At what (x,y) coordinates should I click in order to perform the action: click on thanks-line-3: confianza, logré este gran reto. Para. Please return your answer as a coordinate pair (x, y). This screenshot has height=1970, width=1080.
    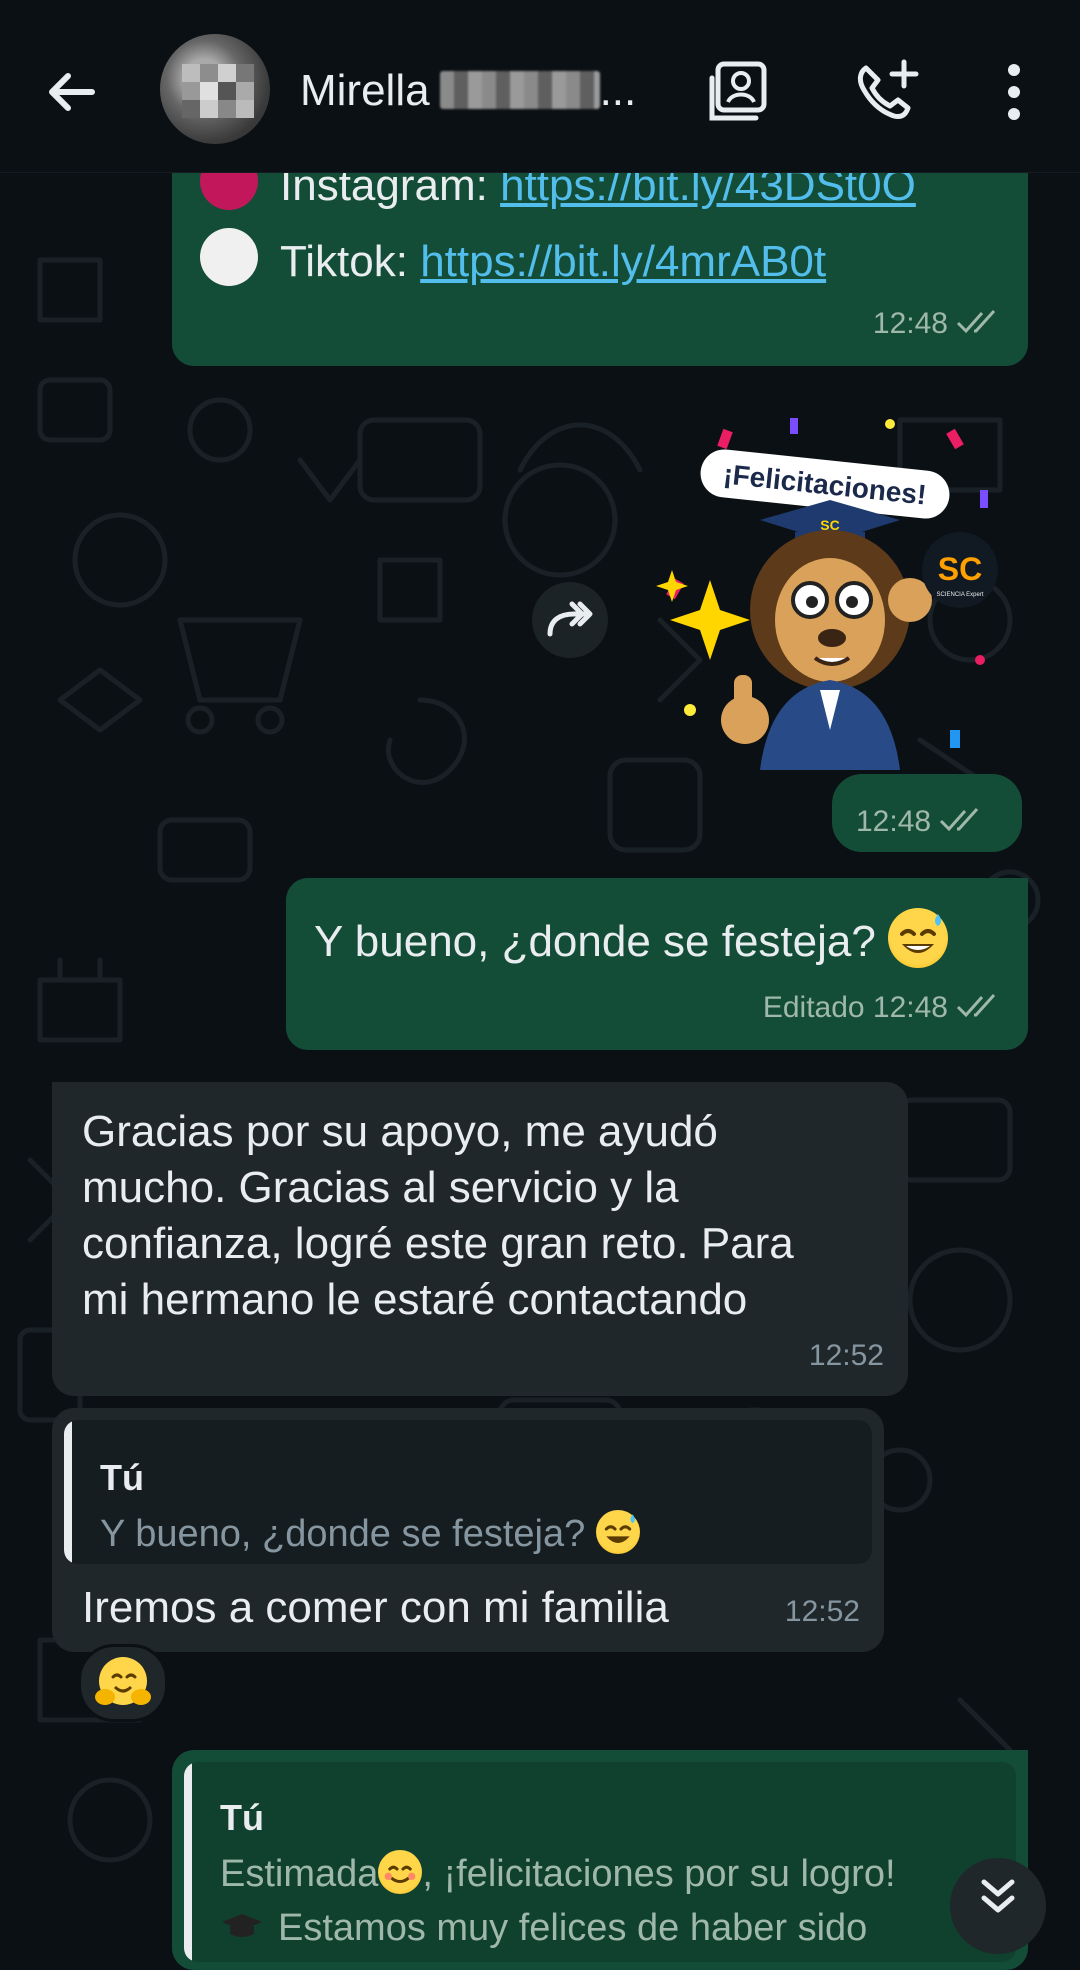
    Looking at the image, I should click on (438, 1243).